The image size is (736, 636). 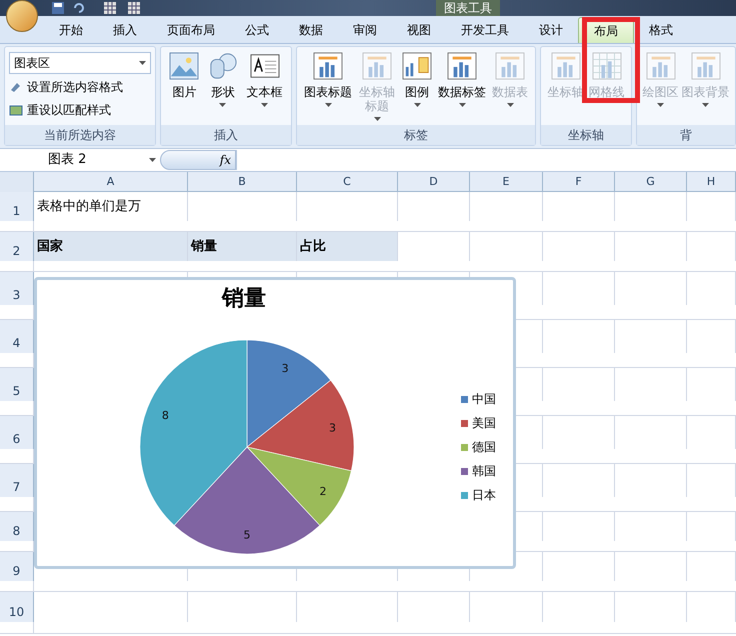 I want to click on group-label: 标签, so click(x=416, y=135).